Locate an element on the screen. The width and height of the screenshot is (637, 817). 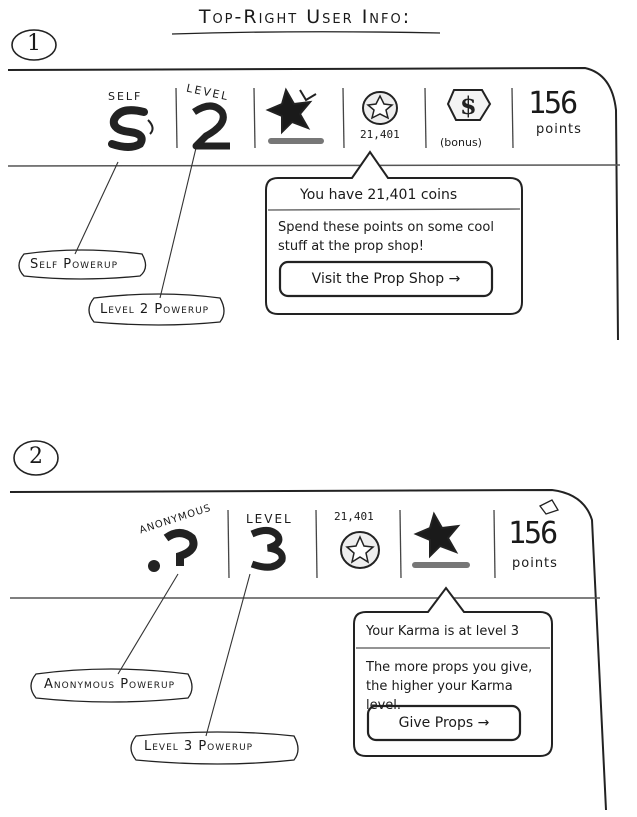
give-props-button: Give Props → is located at coordinates (444, 723).